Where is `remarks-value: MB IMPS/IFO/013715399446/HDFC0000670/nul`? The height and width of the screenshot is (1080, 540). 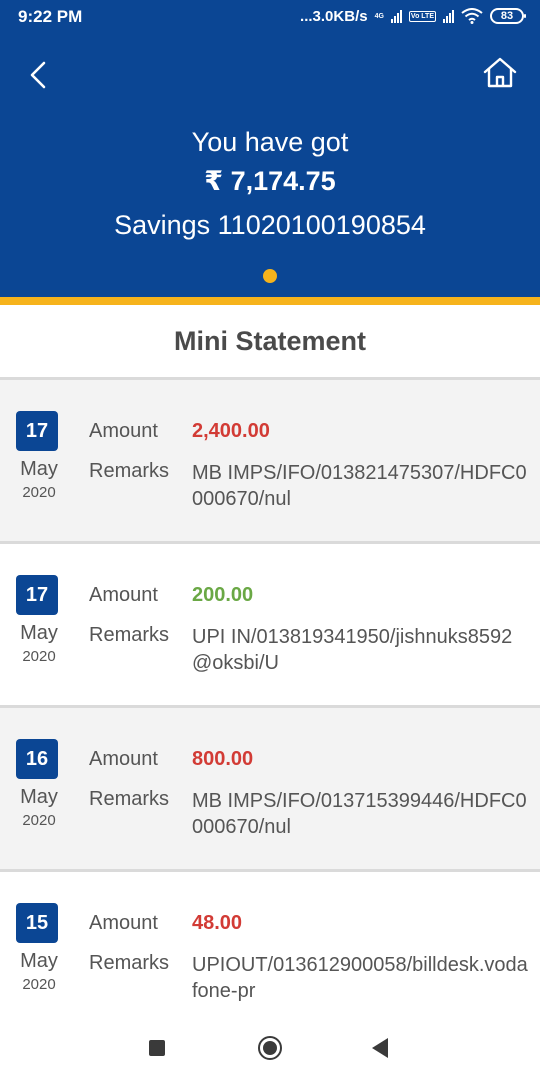
remarks-value: MB IMPS/IFO/013715399446/HDFC0000670/nul is located at coordinates (359, 814).